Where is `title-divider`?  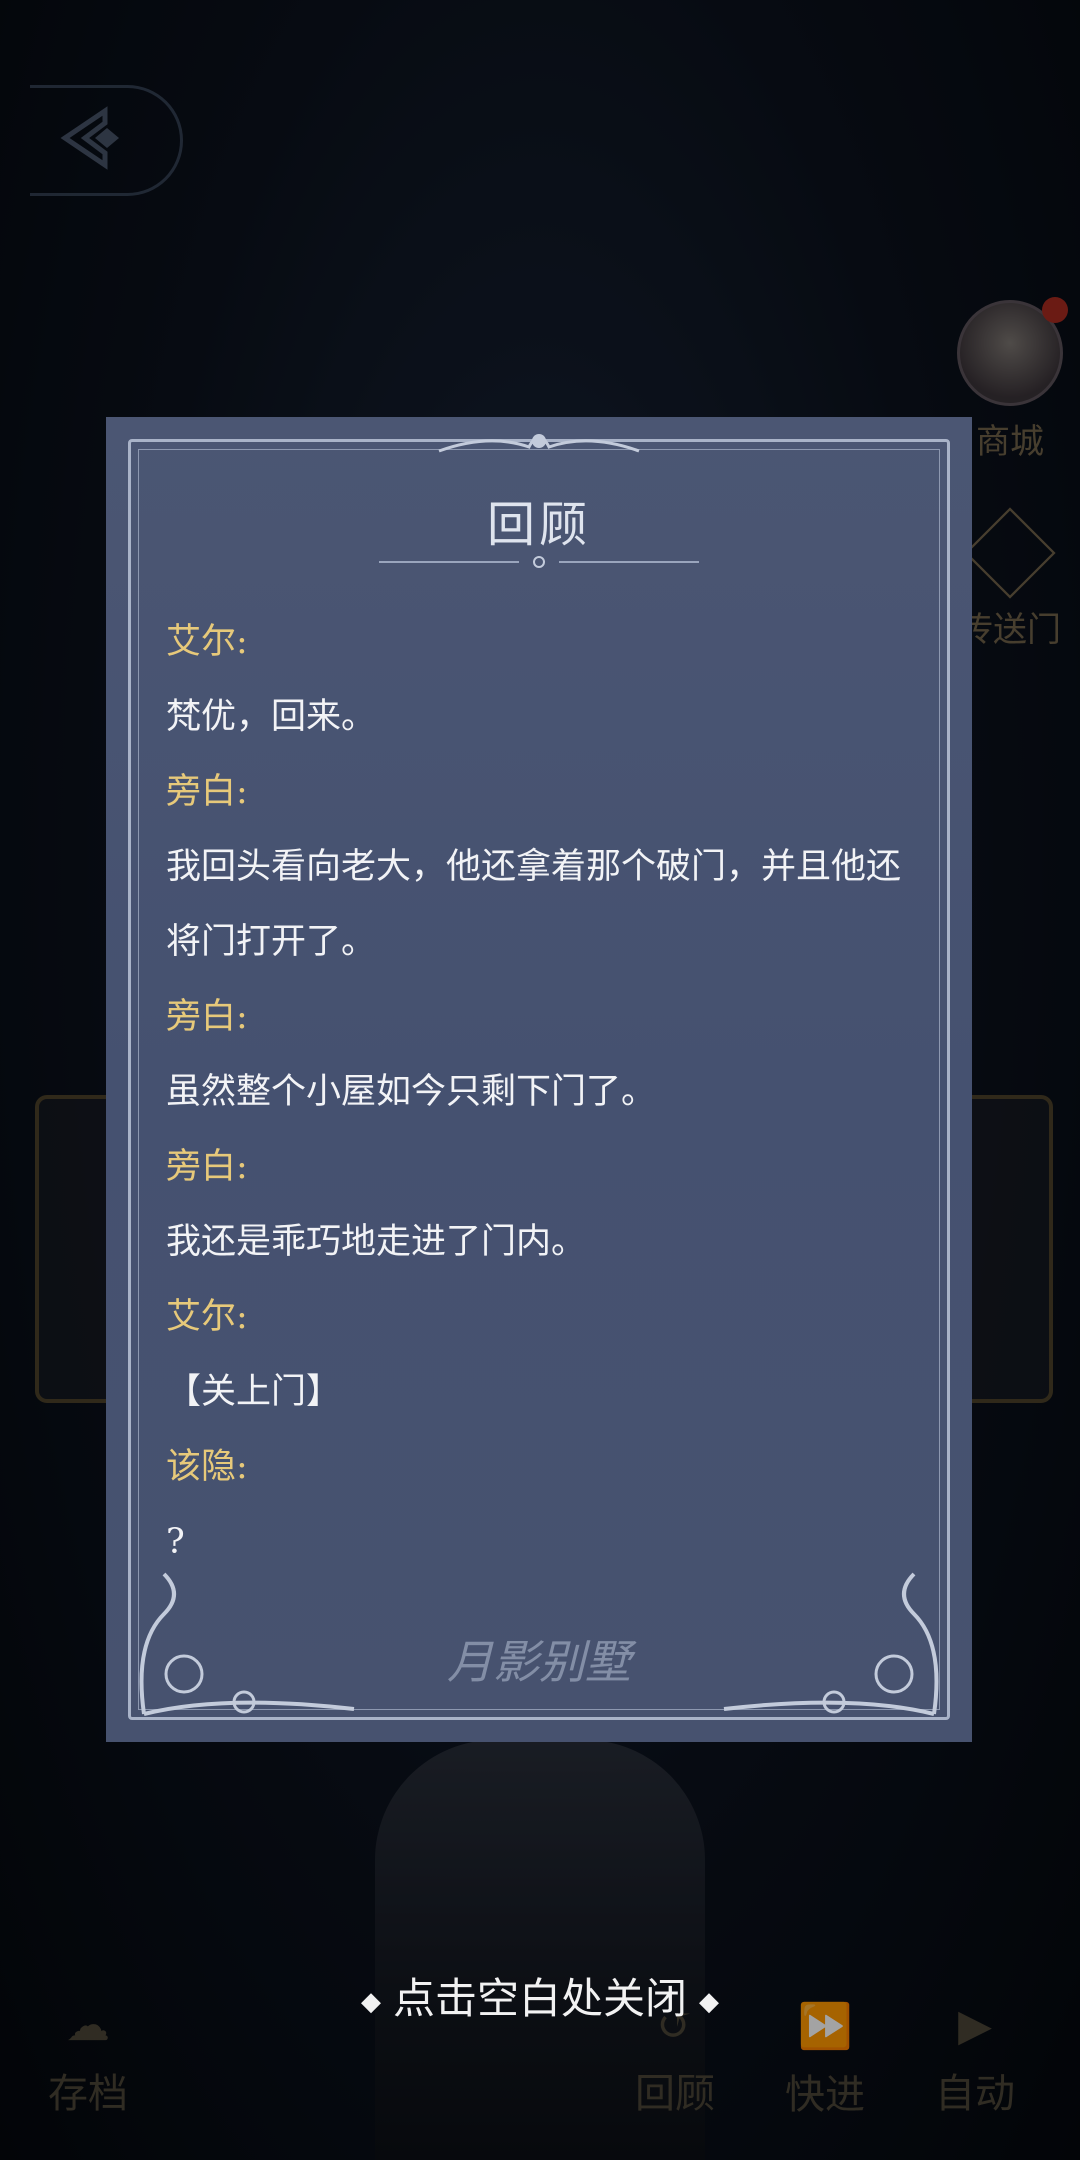 title-divider is located at coordinates (539, 562).